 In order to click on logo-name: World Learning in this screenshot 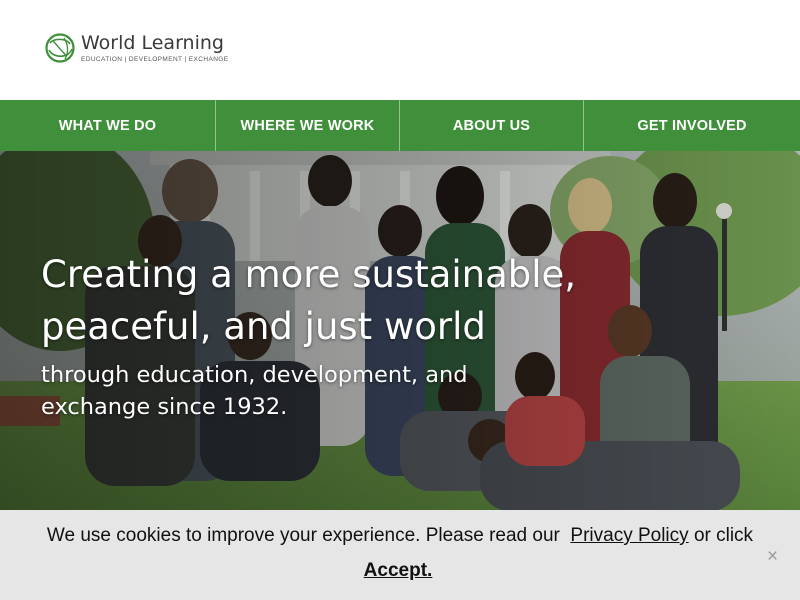, I will do `click(152, 43)`.